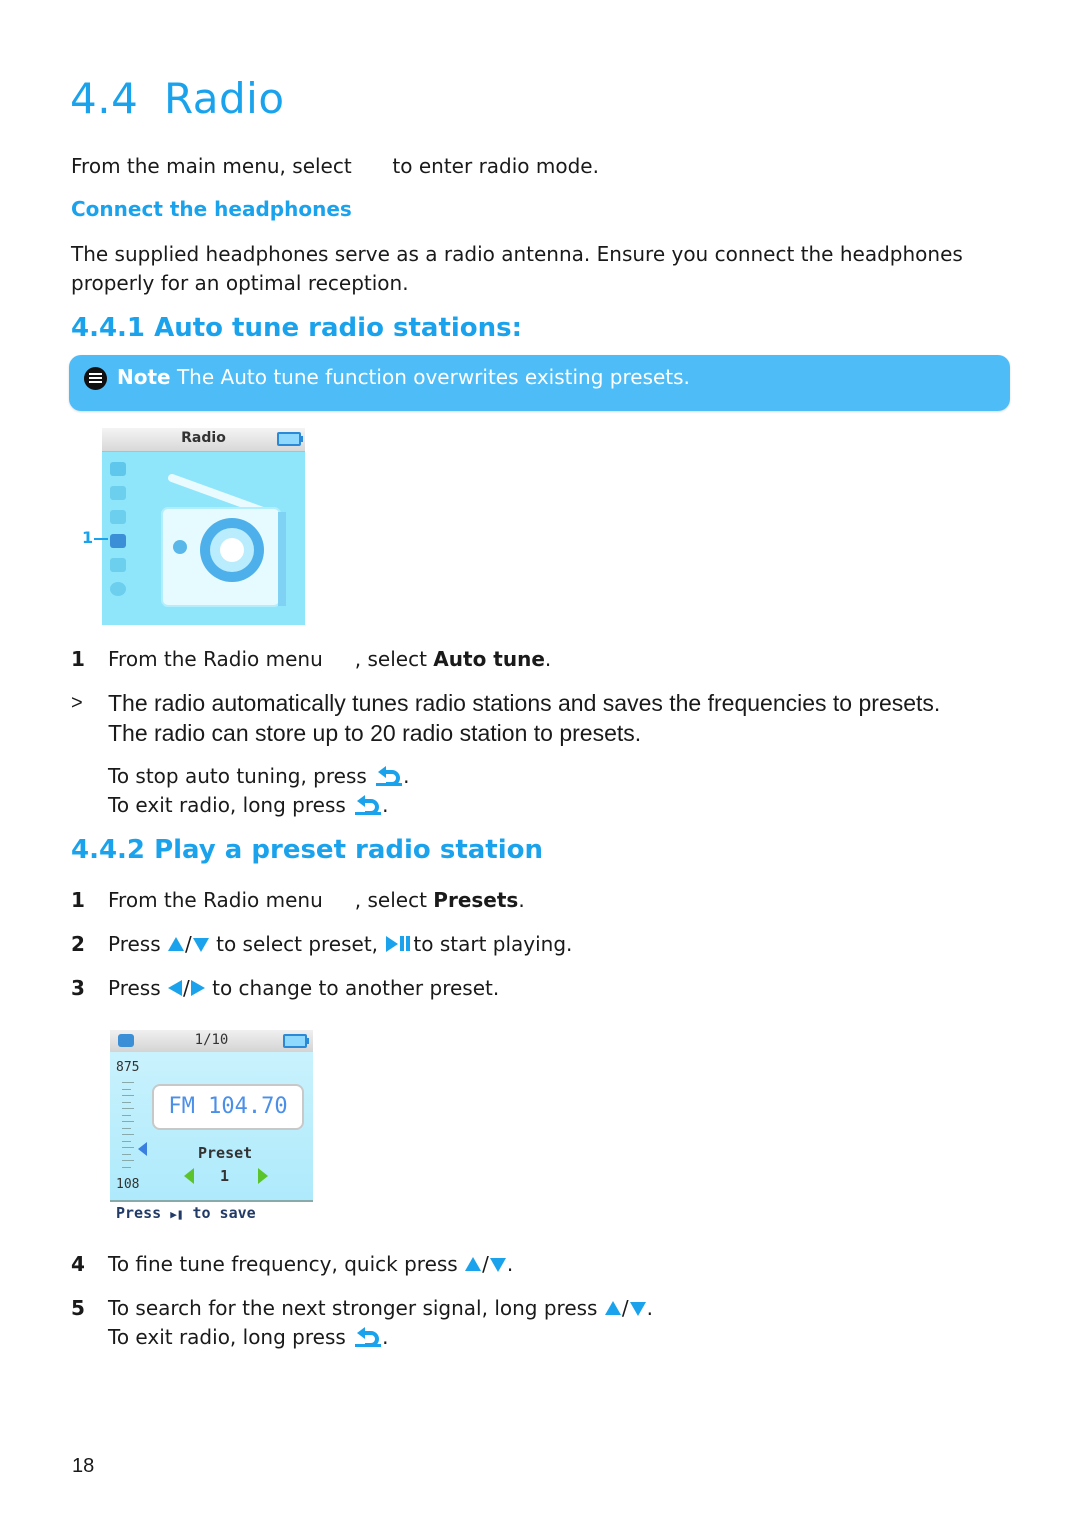  What do you see at coordinates (489, 659) in the screenshot?
I see `auto-tune-option: Auto tune` at bounding box center [489, 659].